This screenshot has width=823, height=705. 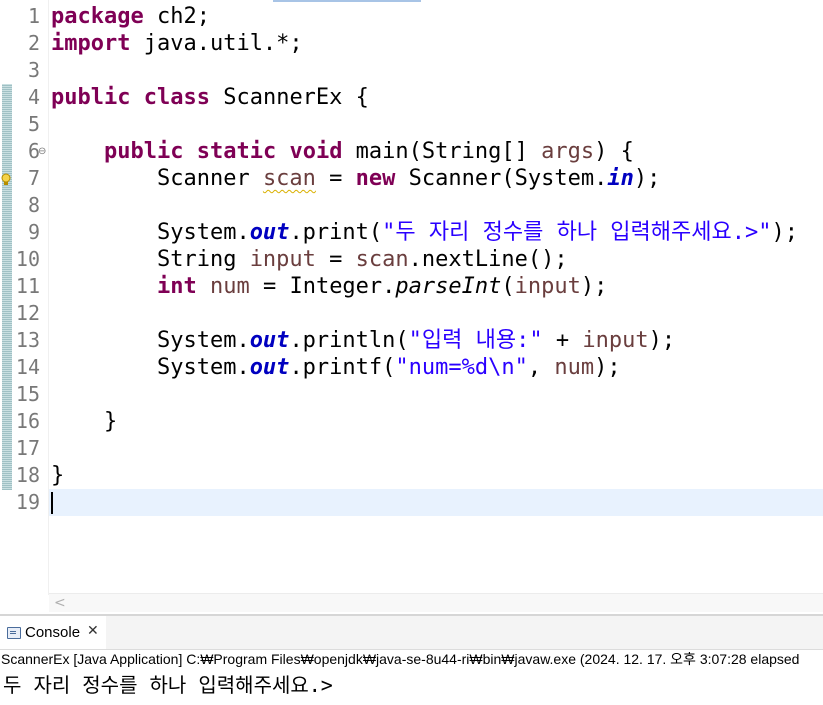 What do you see at coordinates (33, 124) in the screenshot?
I see `line-number: 5` at bounding box center [33, 124].